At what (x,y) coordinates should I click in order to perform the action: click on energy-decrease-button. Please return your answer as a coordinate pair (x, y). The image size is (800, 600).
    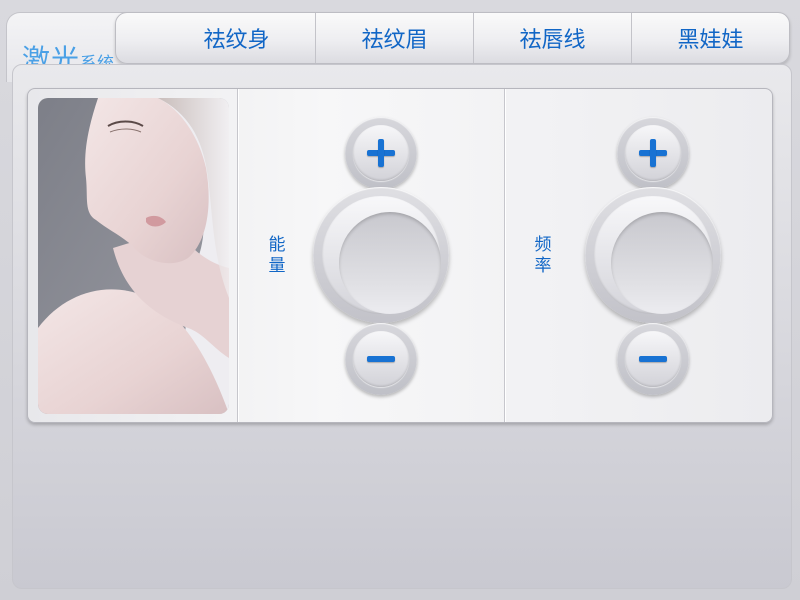
    Looking at the image, I should click on (381, 359).